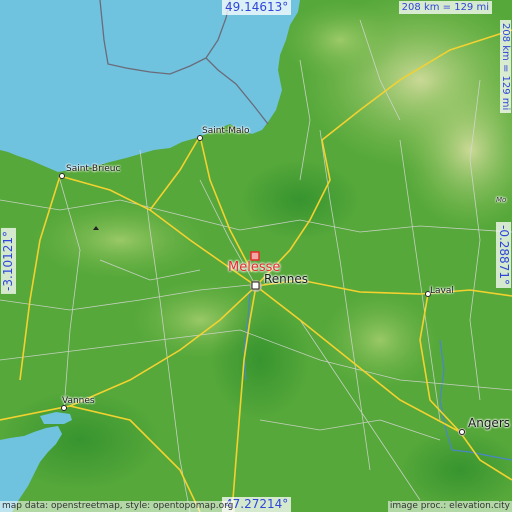 Image resolution: width=512 pixels, height=512 pixels. I want to click on label-saint-malo: Saint-Malo, so click(226, 131).